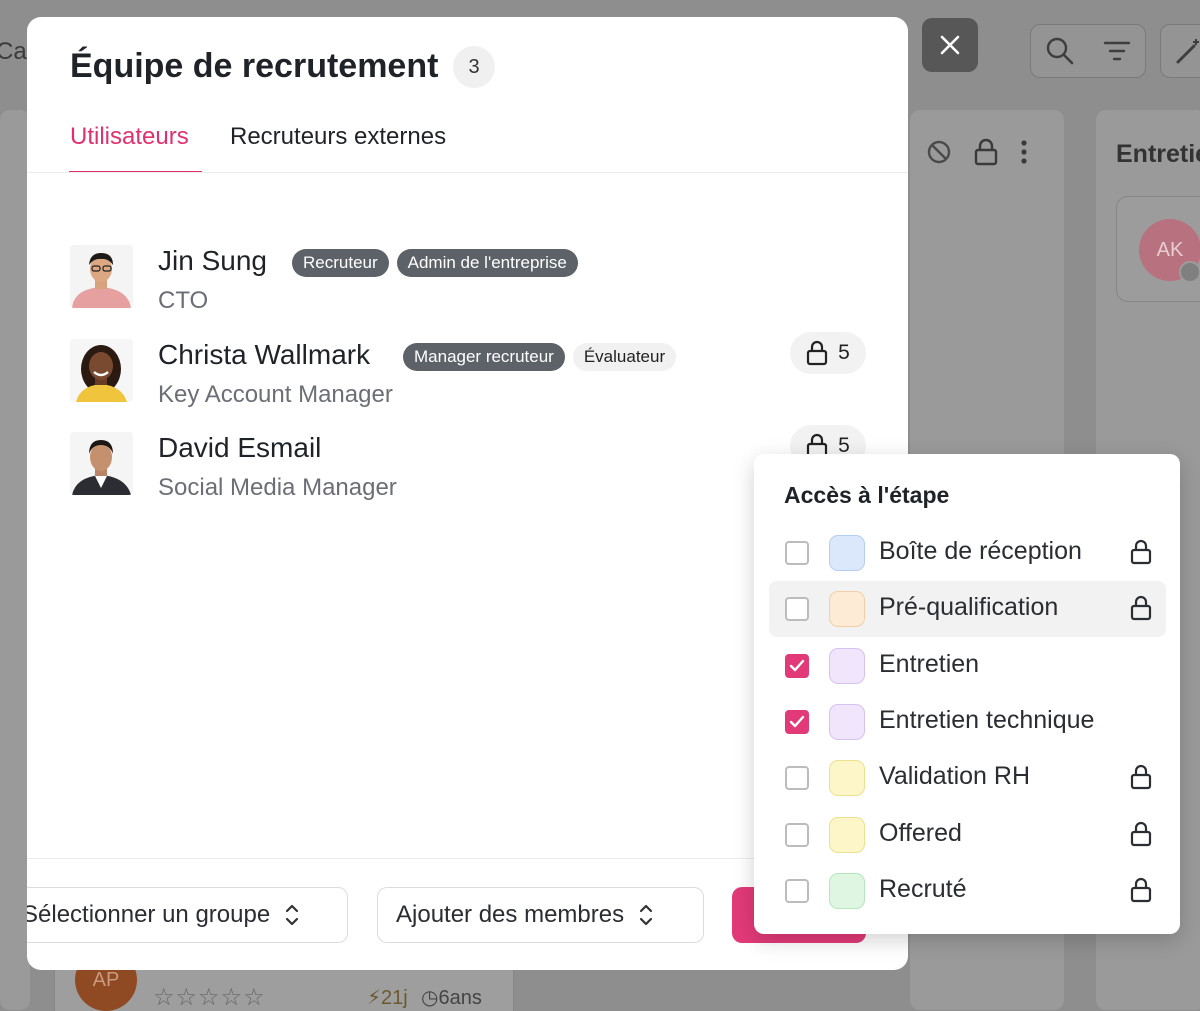  Describe the element at coordinates (1088, 51) in the screenshot. I see `background-search-filter-toolbar` at that location.